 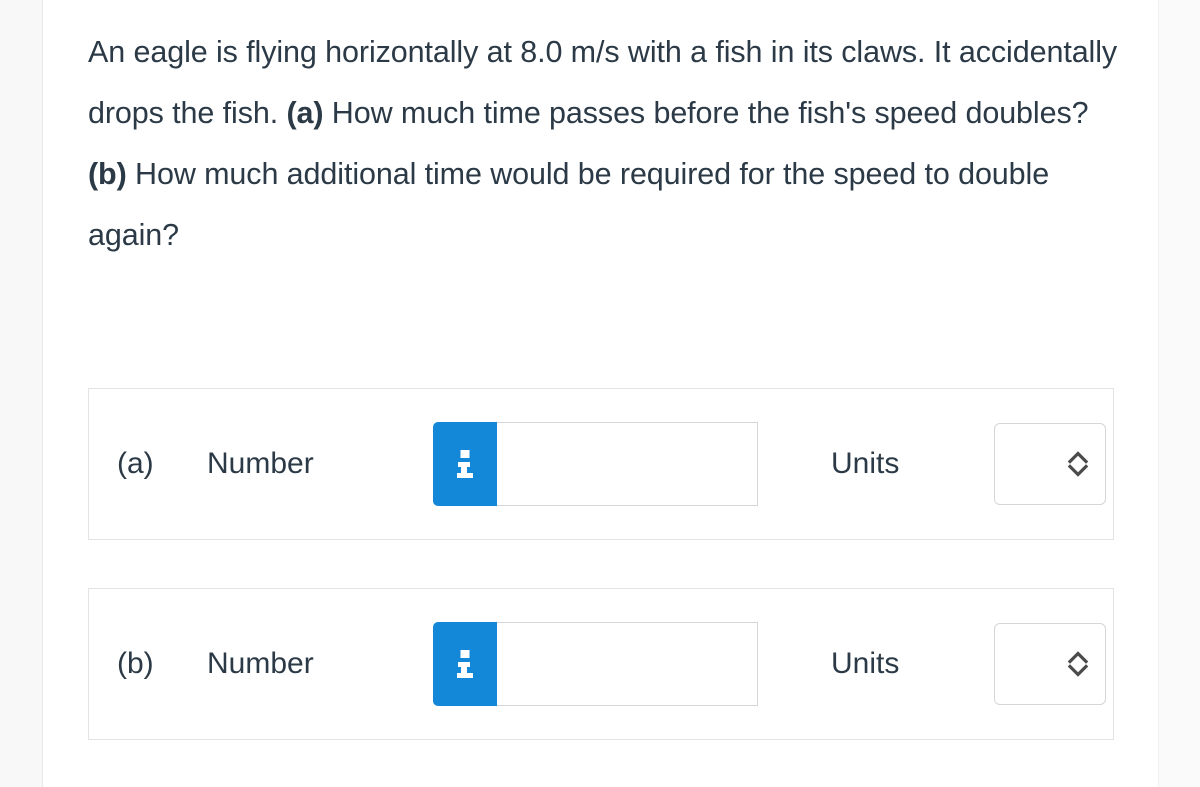 What do you see at coordinates (865, 663) in the screenshot?
I see `units-label-b: Units` at bounding box center [865, 663].